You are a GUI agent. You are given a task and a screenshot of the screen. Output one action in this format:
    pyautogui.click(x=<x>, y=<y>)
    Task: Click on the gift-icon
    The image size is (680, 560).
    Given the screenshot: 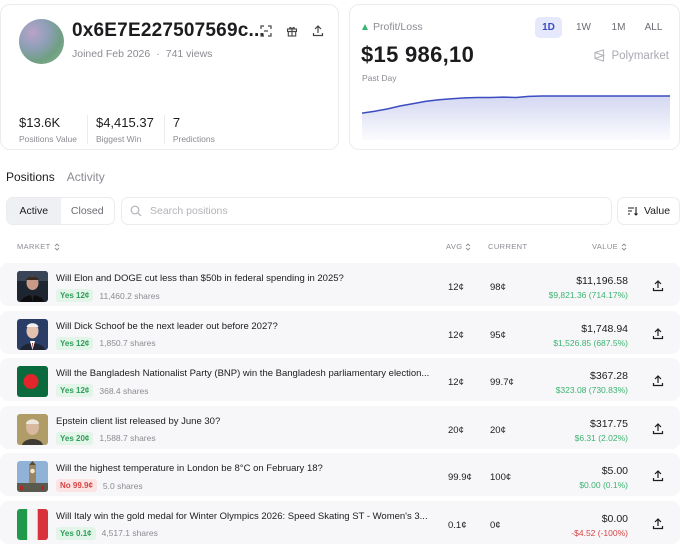 What is the action you would take?
    pyautogui.click(x=292, y=31)
    